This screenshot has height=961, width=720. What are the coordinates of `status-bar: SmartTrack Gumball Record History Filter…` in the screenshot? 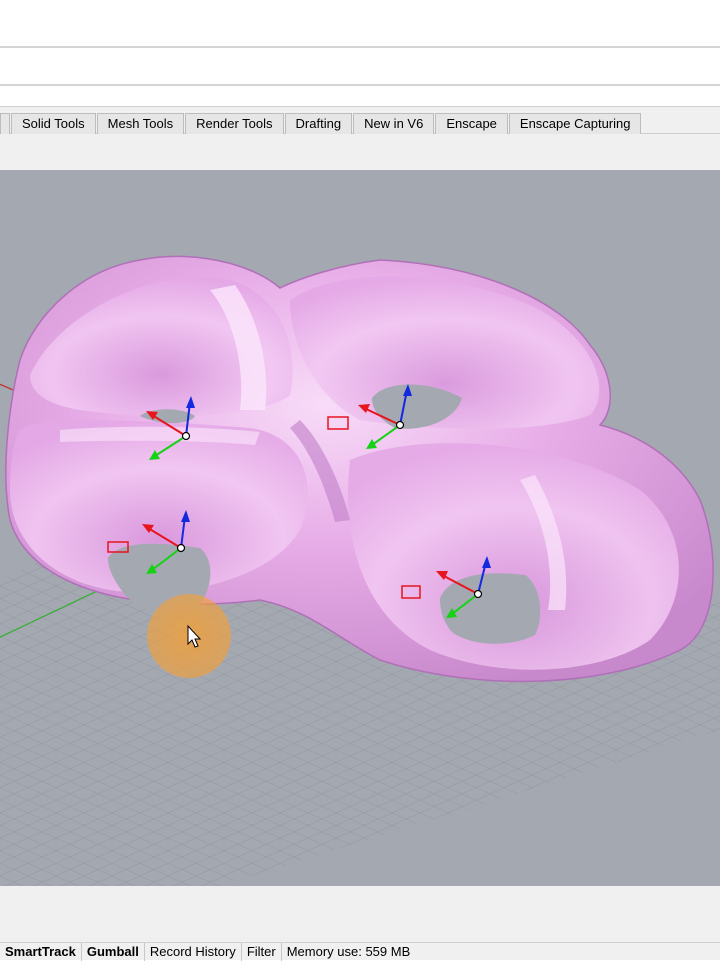 It's located at (360, 951).